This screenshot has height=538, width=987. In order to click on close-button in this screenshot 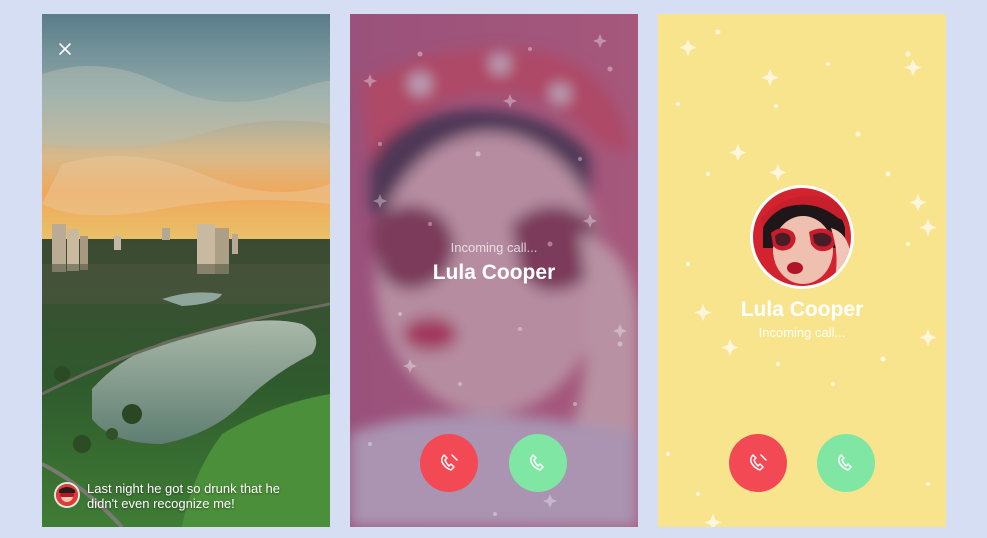, I will do `click(65, 49)`.